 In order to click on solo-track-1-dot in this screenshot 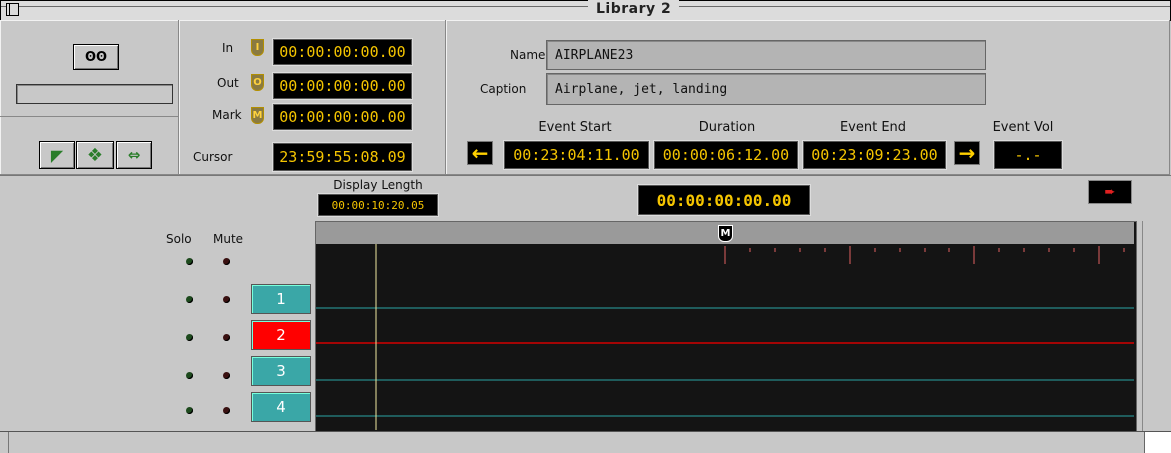, I will do `click(189, 299)`.